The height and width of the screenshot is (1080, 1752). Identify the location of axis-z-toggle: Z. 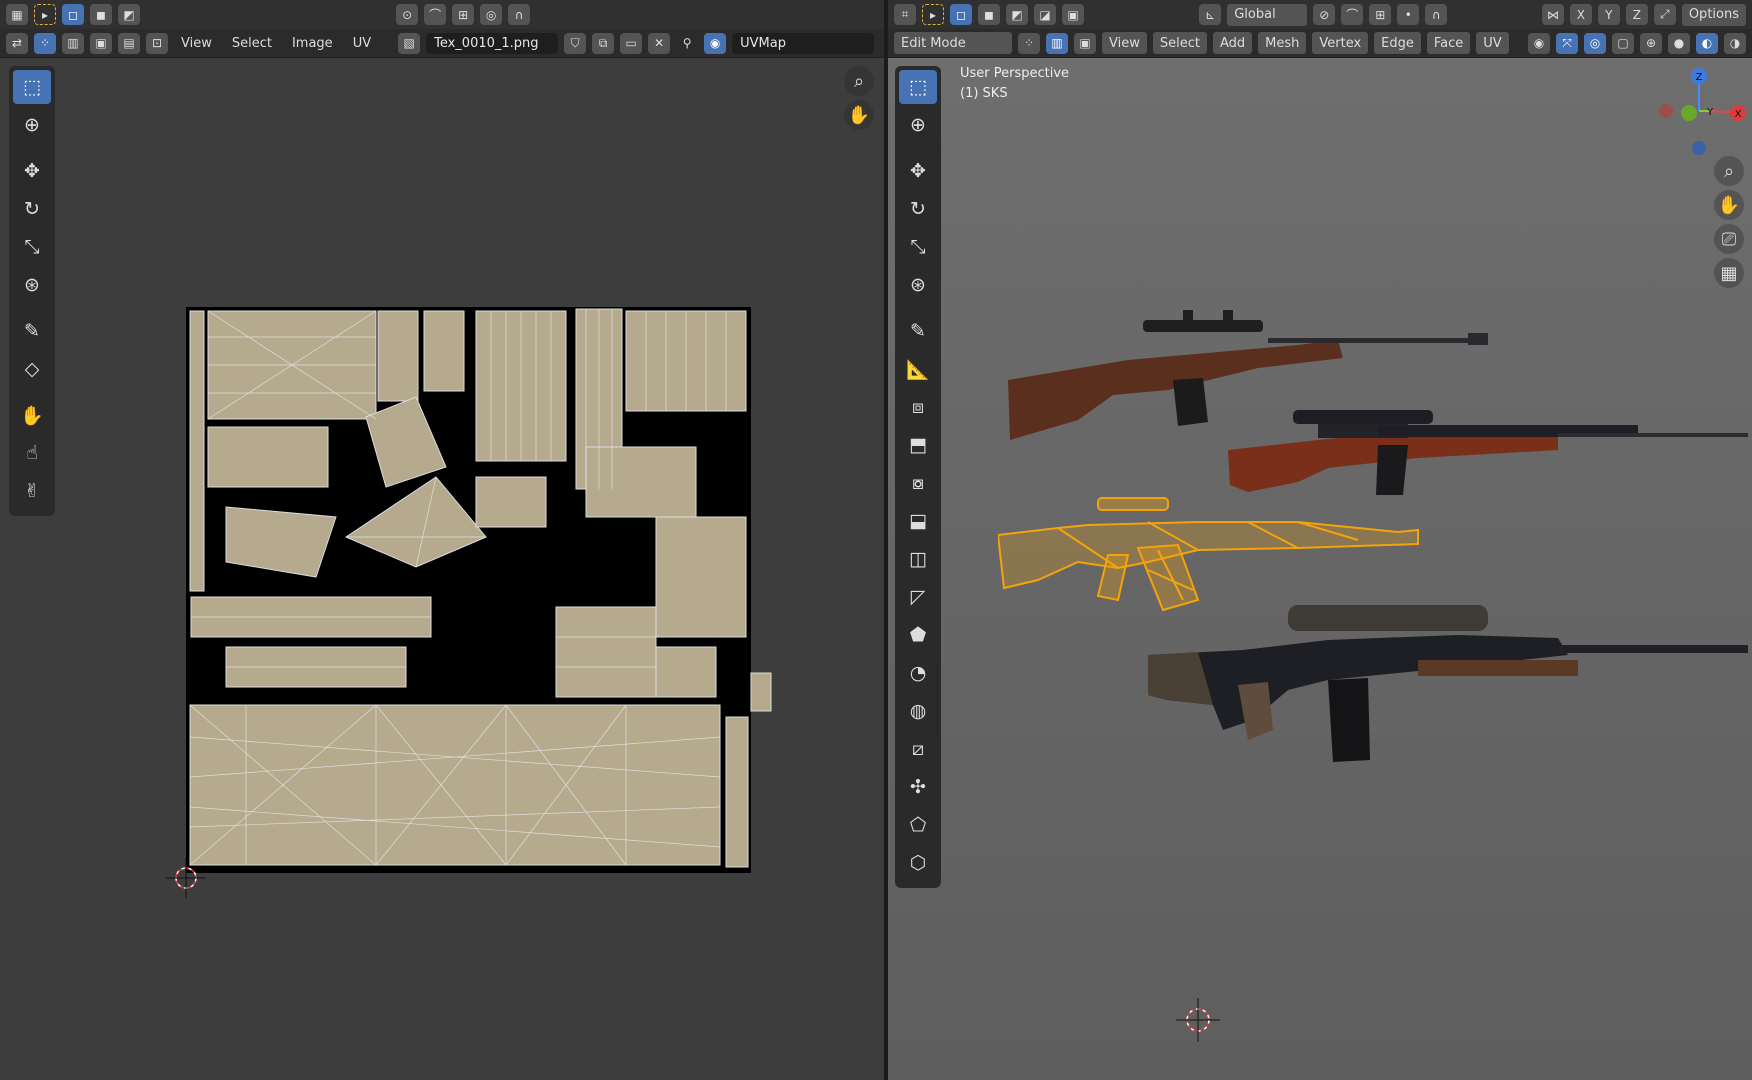
(1636, 14).